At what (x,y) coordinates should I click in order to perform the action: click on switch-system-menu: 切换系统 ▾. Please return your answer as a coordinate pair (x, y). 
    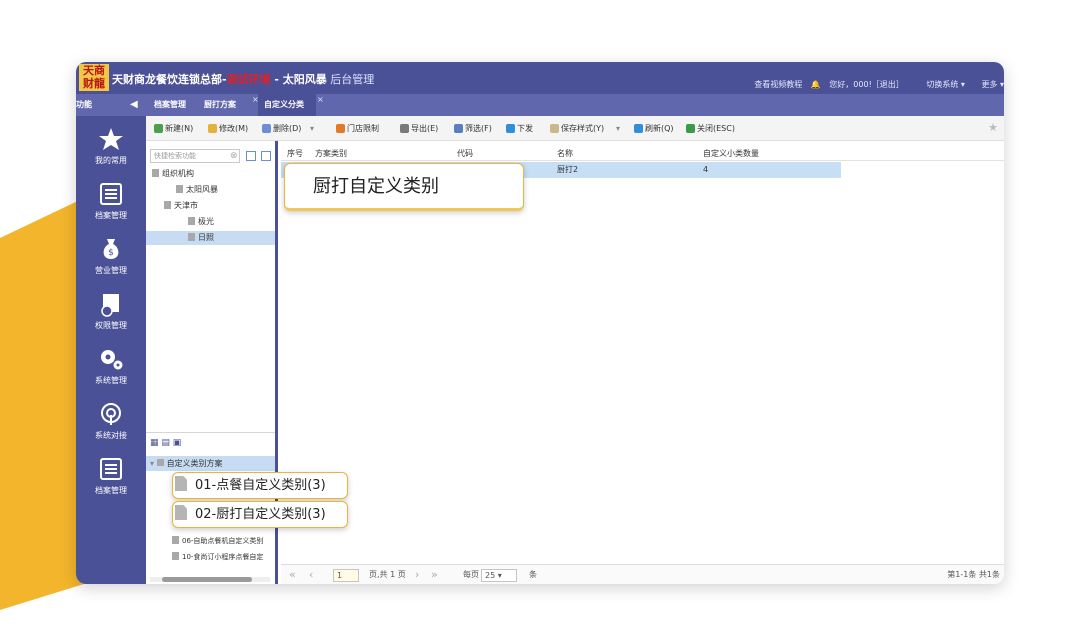
    Looking at the image, I should click on (945, 84).